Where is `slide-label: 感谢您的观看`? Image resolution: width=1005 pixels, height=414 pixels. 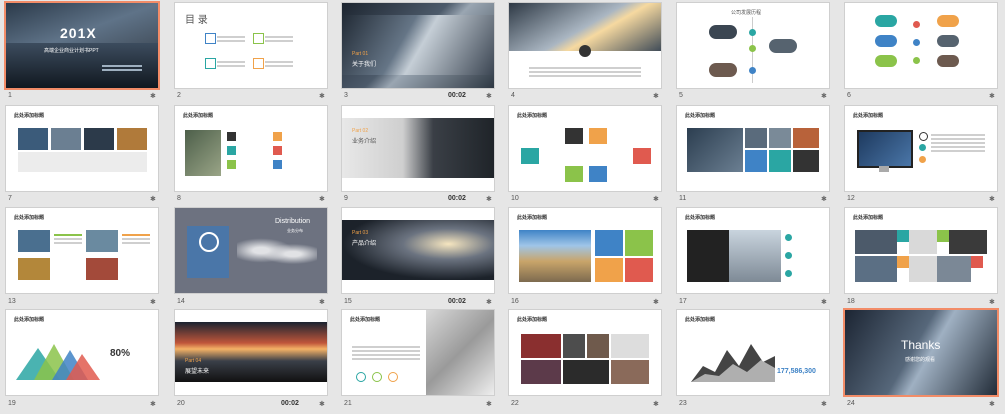
slide-label: 感谢您的观看 is located at coordinates (920, 360).